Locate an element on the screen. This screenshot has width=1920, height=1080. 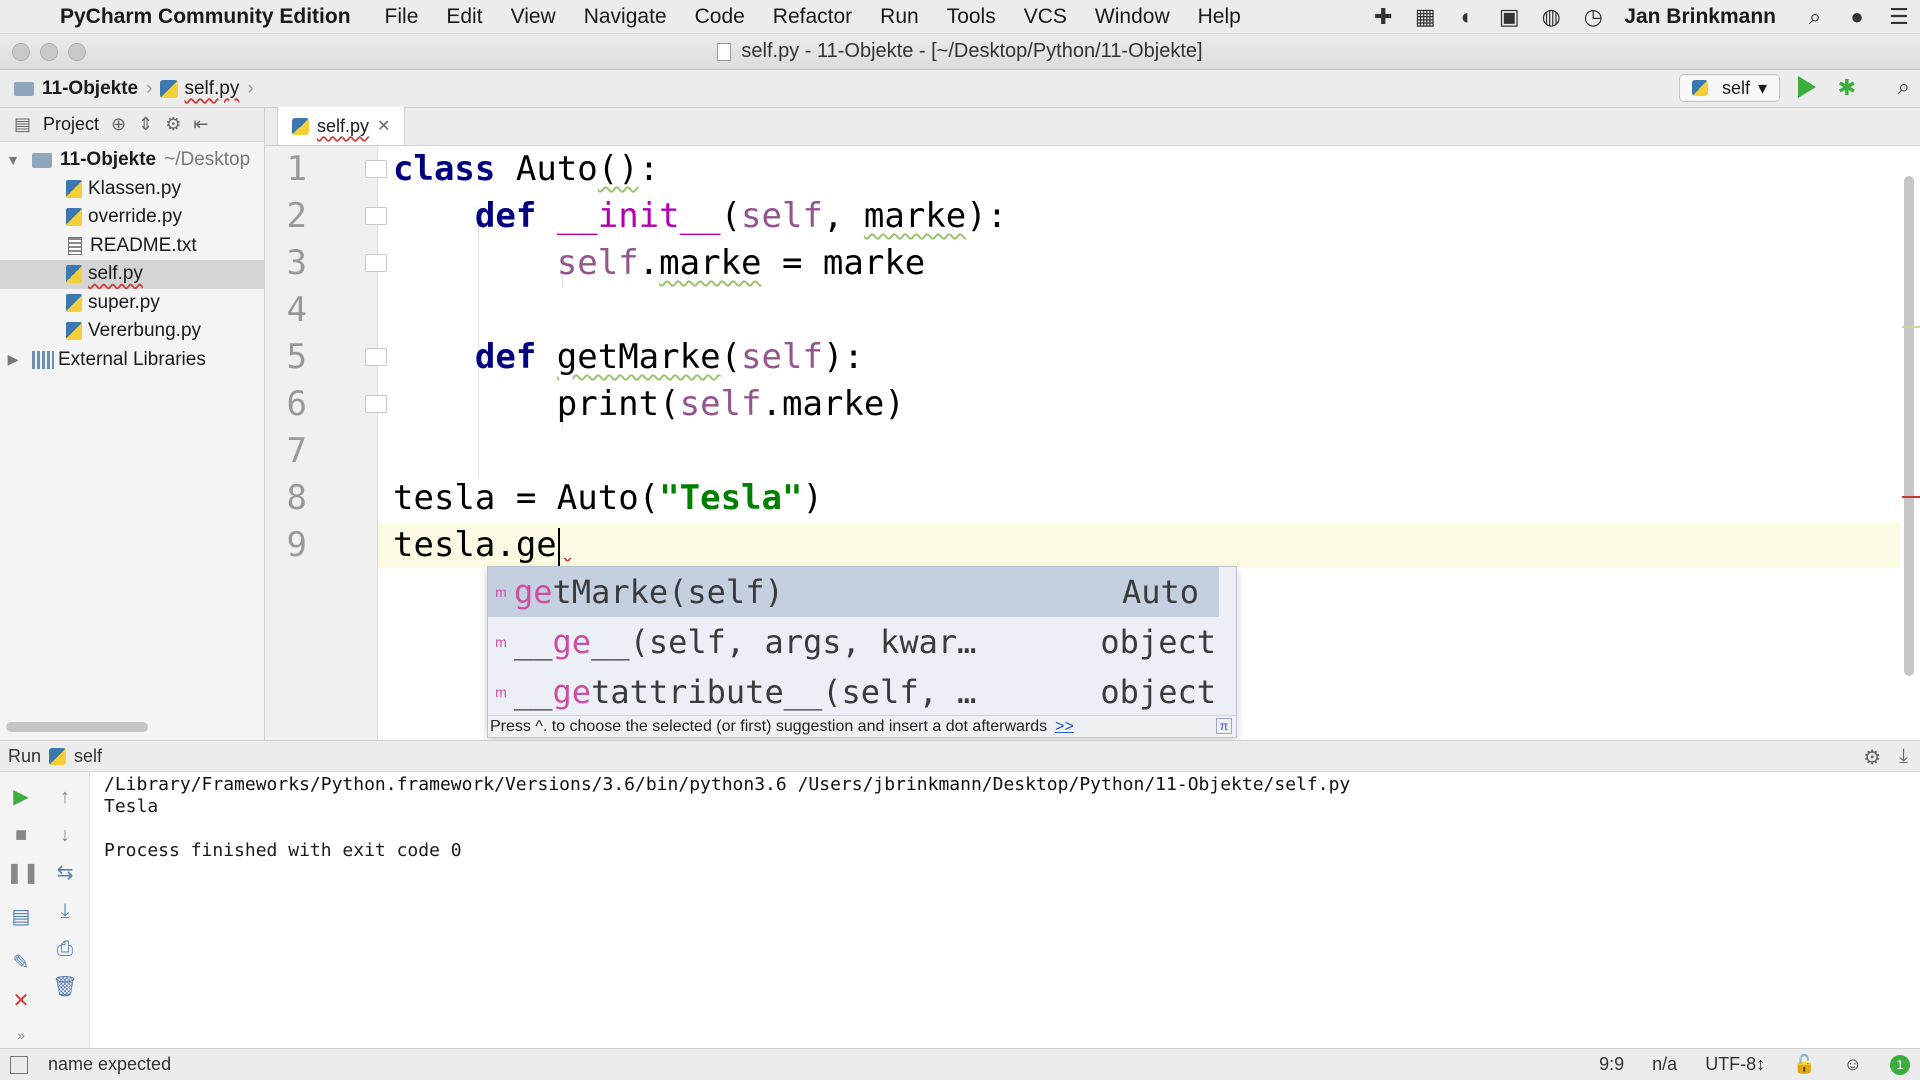
menu-code: Code is located at coordinates (720, 17).